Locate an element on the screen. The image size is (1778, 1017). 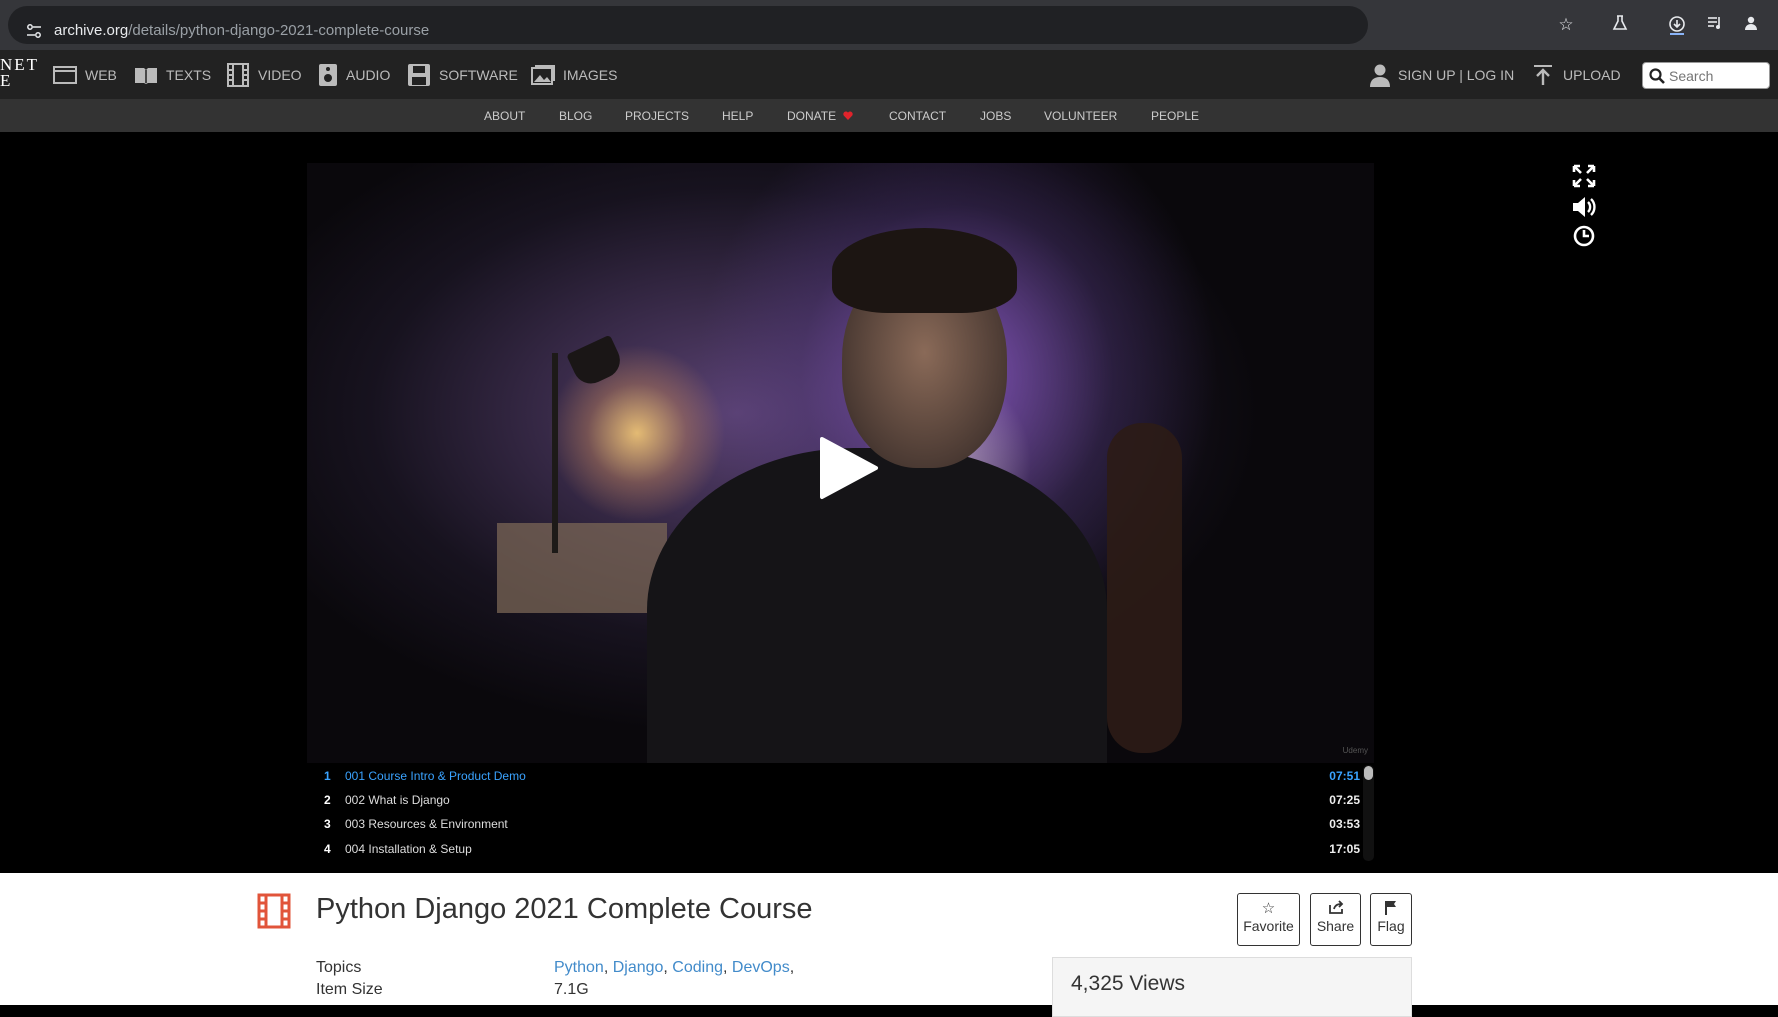
playlist-item-duration: 07:51 is located at coordinates (1344, 776).